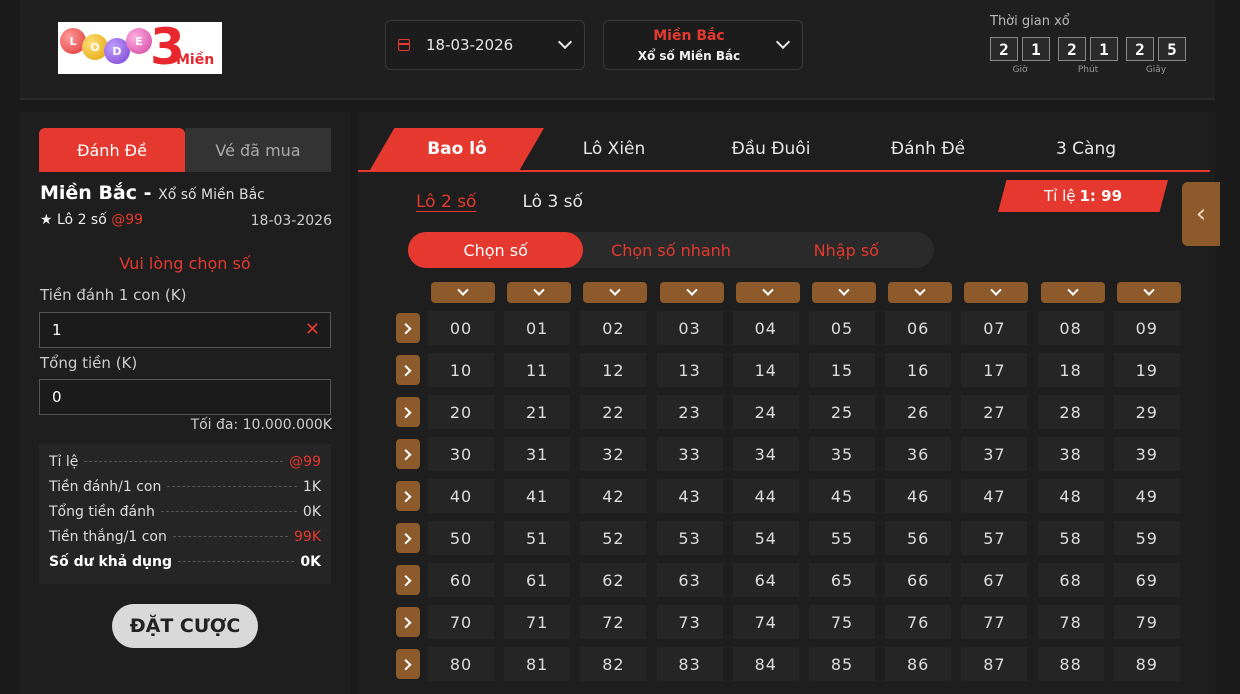 Image resolution: width=1240 pixels, height=694 pixels. Describe the element at coordinates (613, 328) in the screenshot. I see `number-cell: 02` at that location.